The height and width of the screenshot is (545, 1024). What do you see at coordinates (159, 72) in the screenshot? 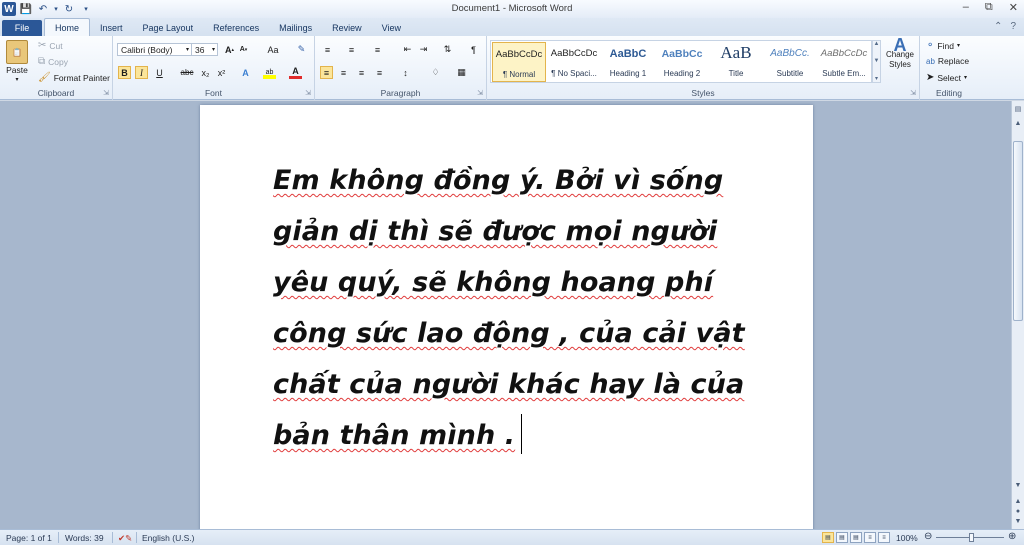
I see `underline-button: U` at bounding box center [159, 72].